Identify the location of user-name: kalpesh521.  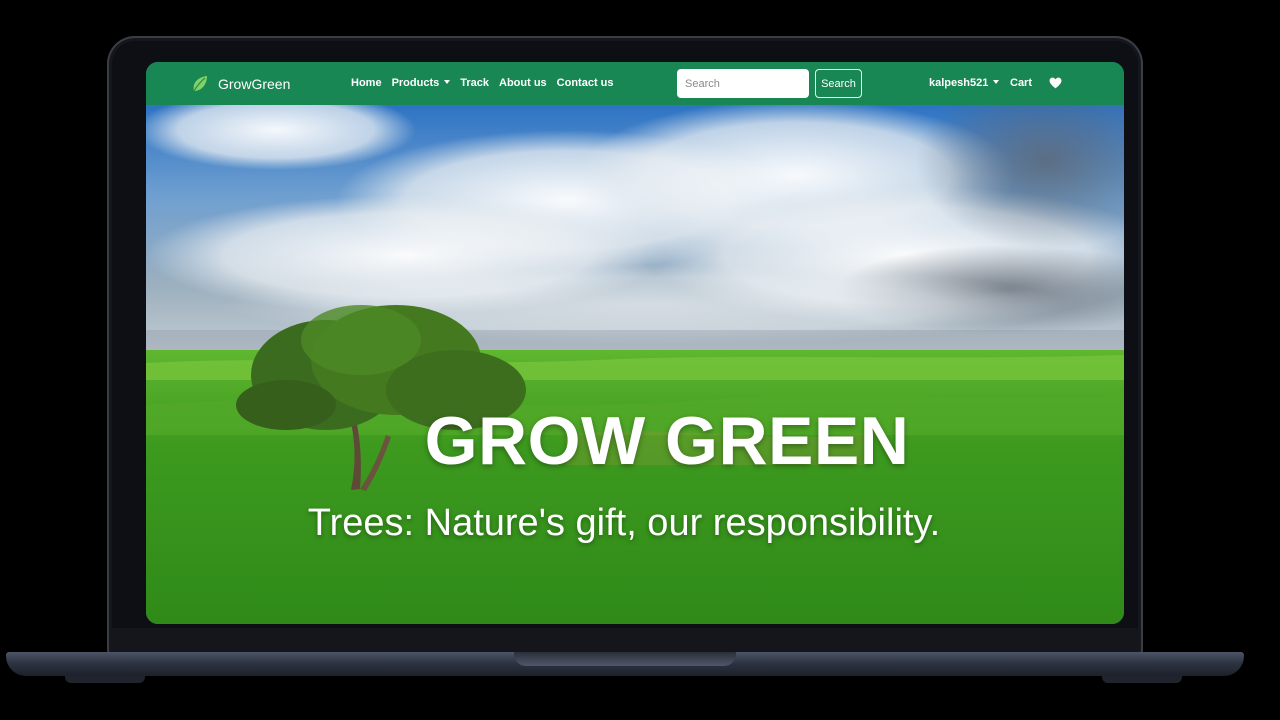
(959, 83).